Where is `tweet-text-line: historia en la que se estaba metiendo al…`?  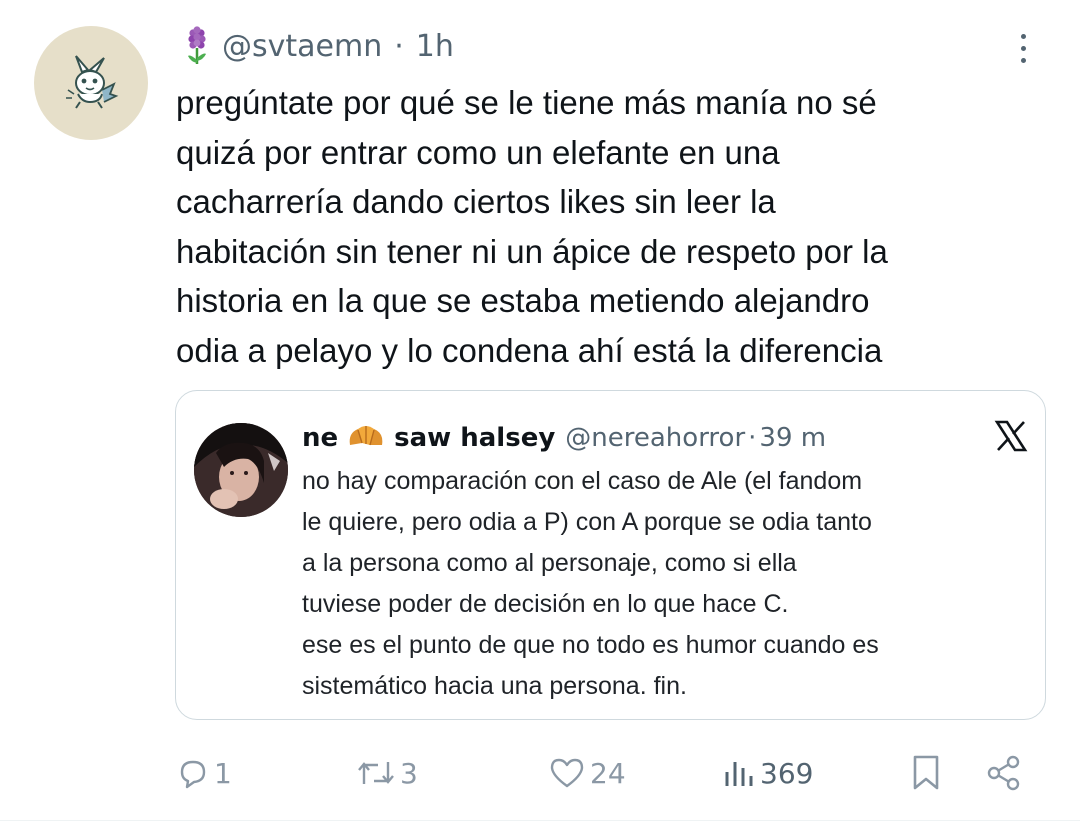 tweet-text-line: historia en la que se estaba metiendo al… is located at coordinates (523, 300).